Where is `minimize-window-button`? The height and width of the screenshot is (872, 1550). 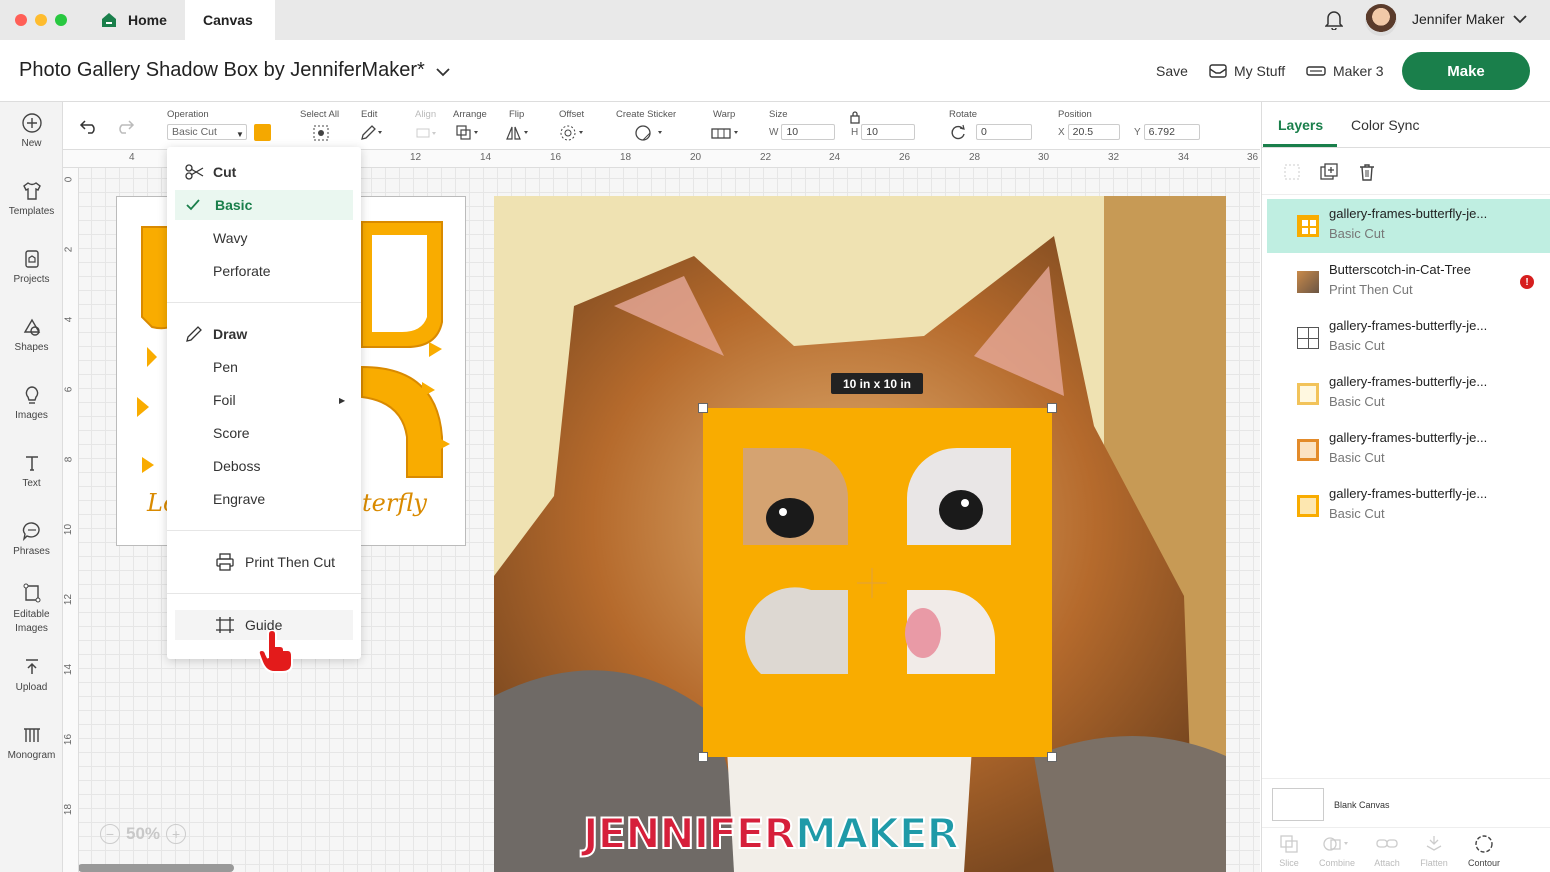
minimize-window-button is located at coordinates (41, 20).